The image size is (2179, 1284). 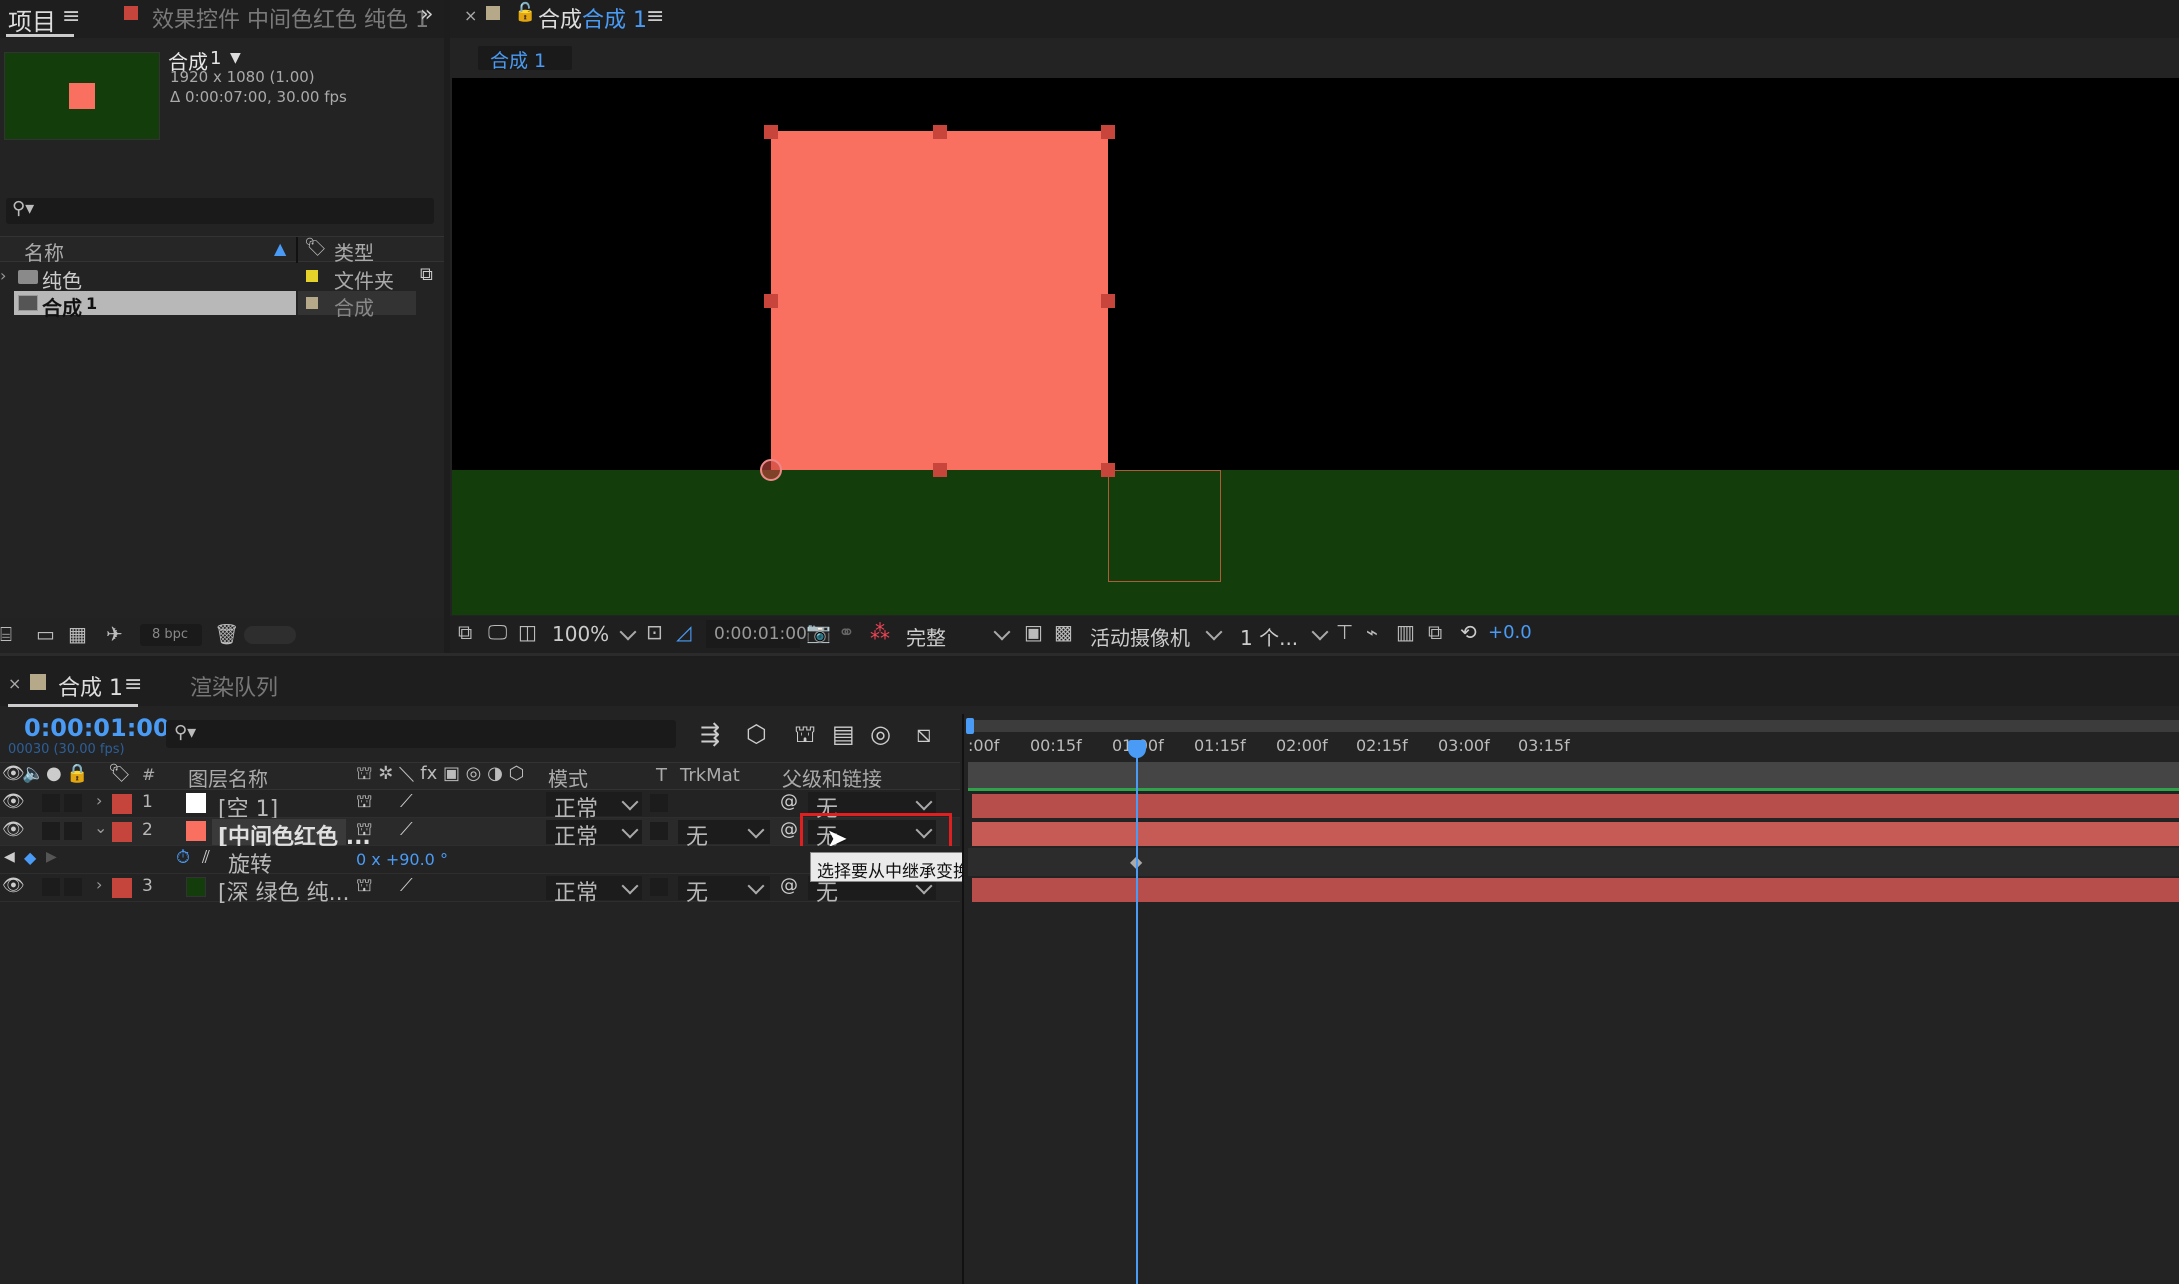 I want to click on col-type: 类型, so click(x=354, y=251).